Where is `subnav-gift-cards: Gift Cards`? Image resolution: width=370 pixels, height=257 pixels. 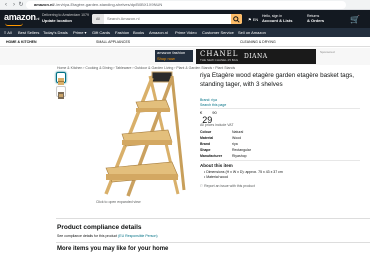
subnav-gift-cards: Gift Cards is located at coordinates (101, 32).